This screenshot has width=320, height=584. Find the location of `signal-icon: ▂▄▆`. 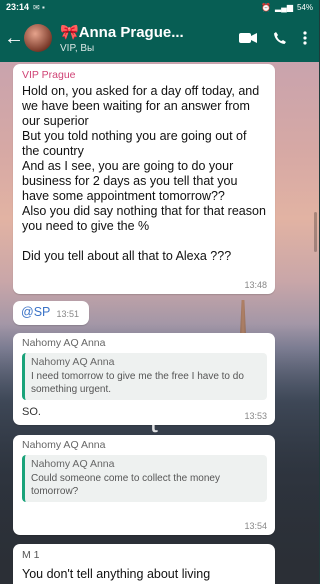

signal-icon: ▂▄▆ is located at coordinates (284, 7).